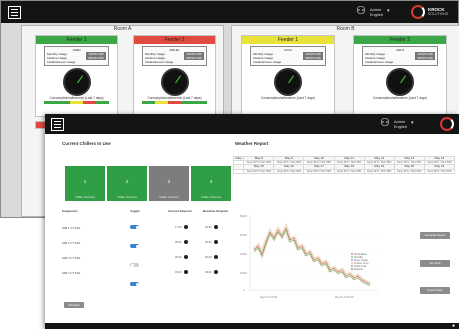 Image resolution: width=459 pixels, height=329 pixels. I want to click on chiller-tile: 1 Chiller (Tonnes), so click(85, 183).